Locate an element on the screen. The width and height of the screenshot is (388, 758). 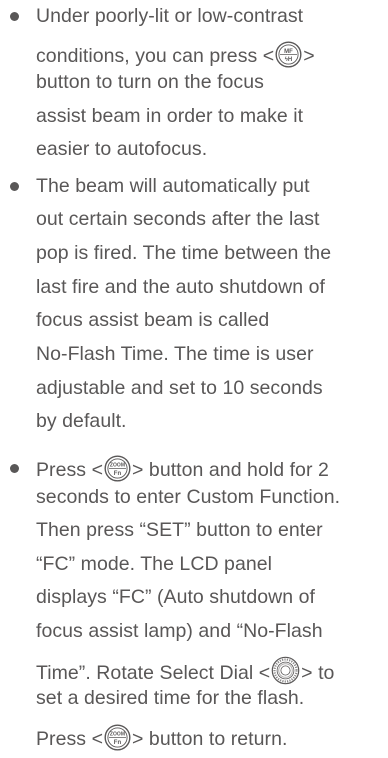
text-line: by default. is located at coordinates (81, 421).